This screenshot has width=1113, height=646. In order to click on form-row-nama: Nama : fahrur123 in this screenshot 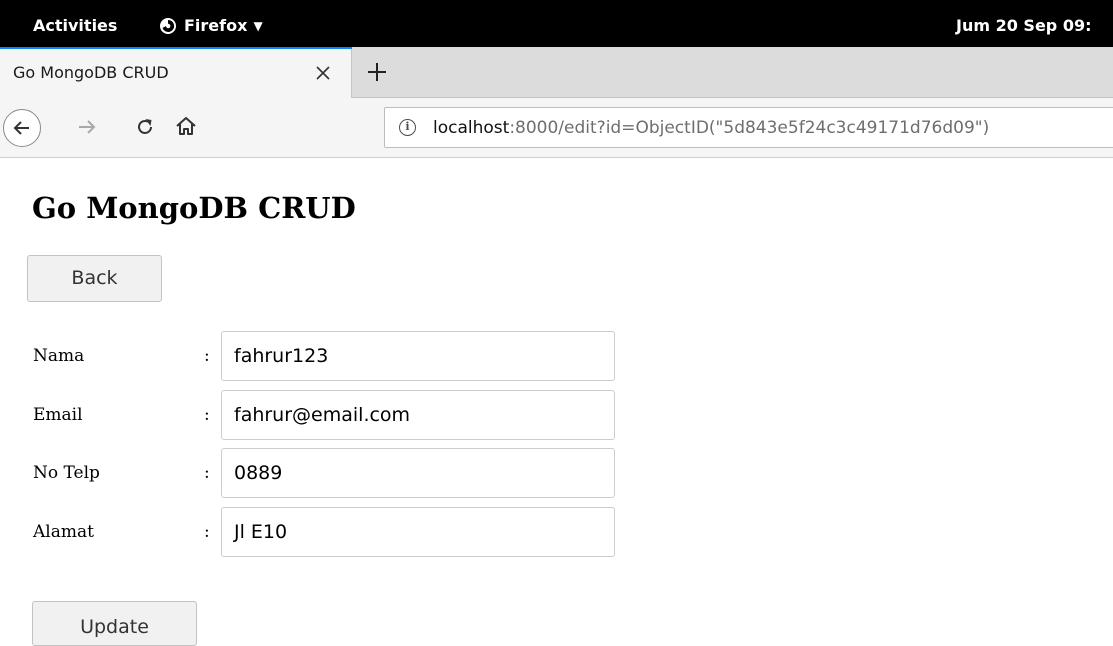, I will do `click(333, 356)`.